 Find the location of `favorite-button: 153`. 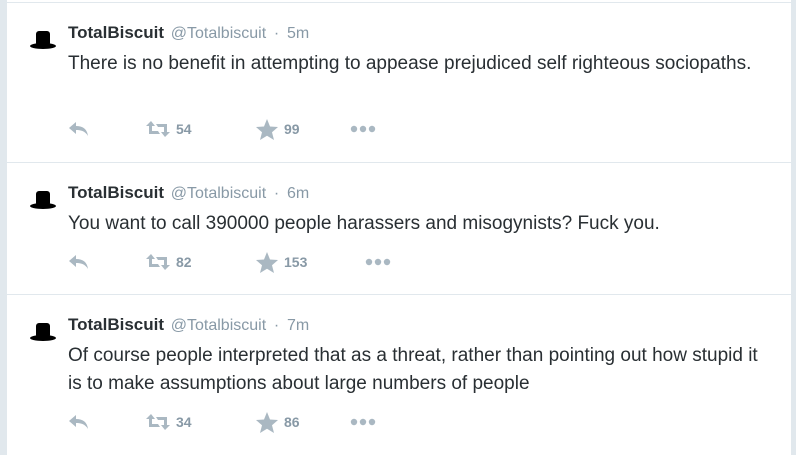

favorite-button: 153 is located at coordinates (281, 262).